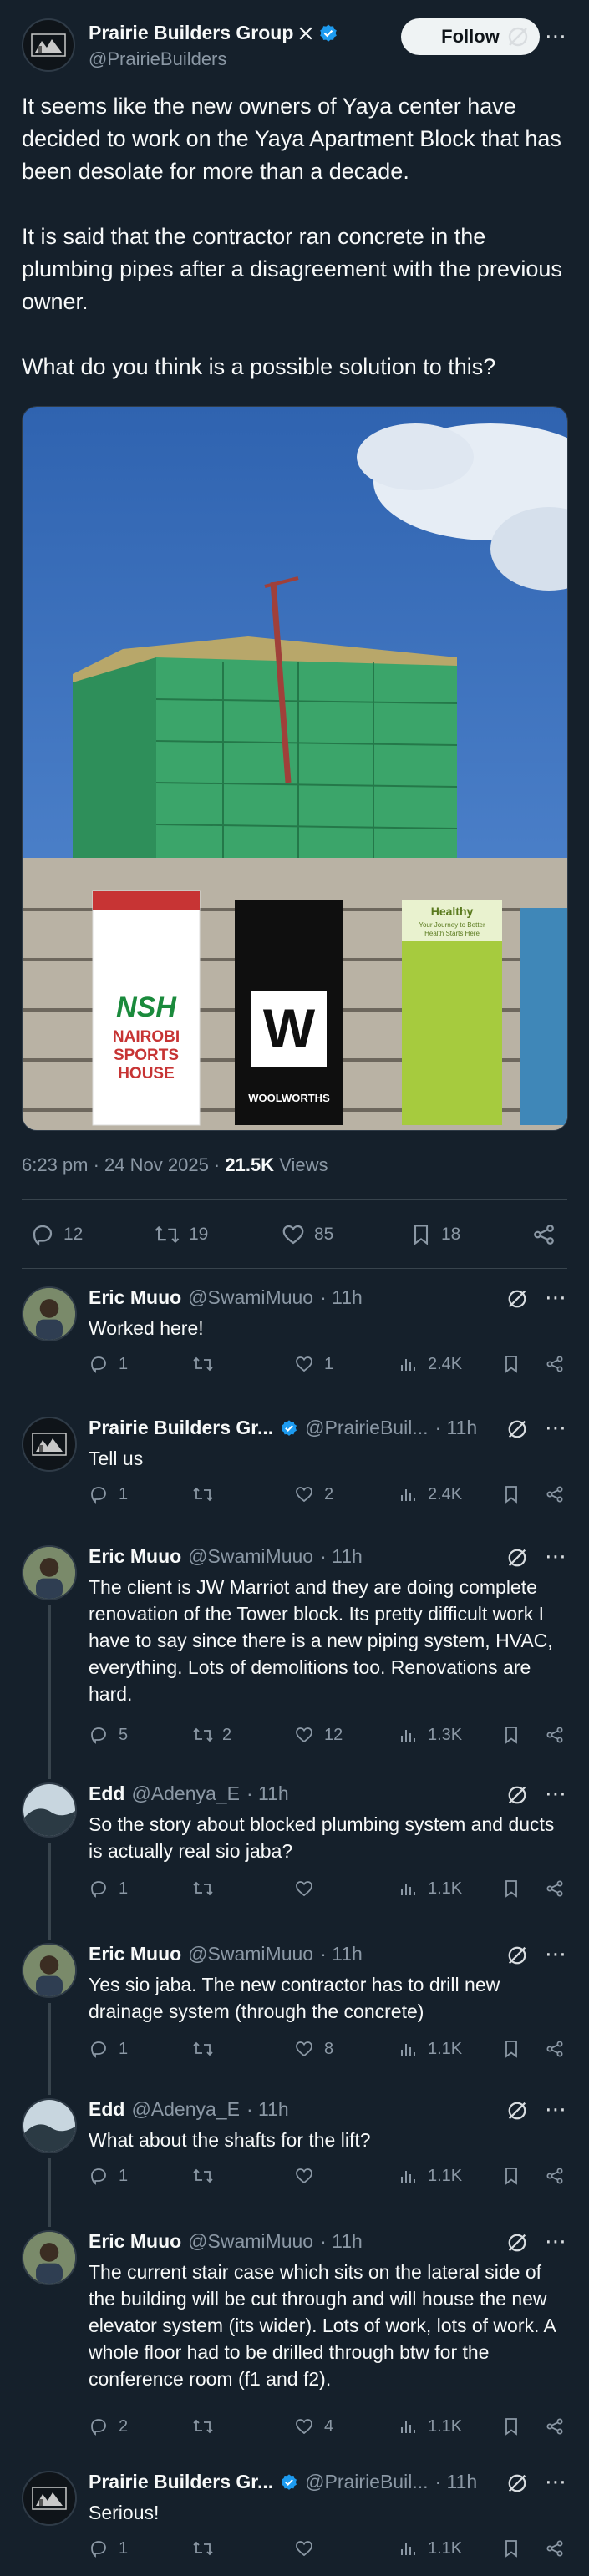  What do you see at coordinates (181, 1234) in the screenshot?
I see `repost-button: 19` at bounding box center [181, 1234].